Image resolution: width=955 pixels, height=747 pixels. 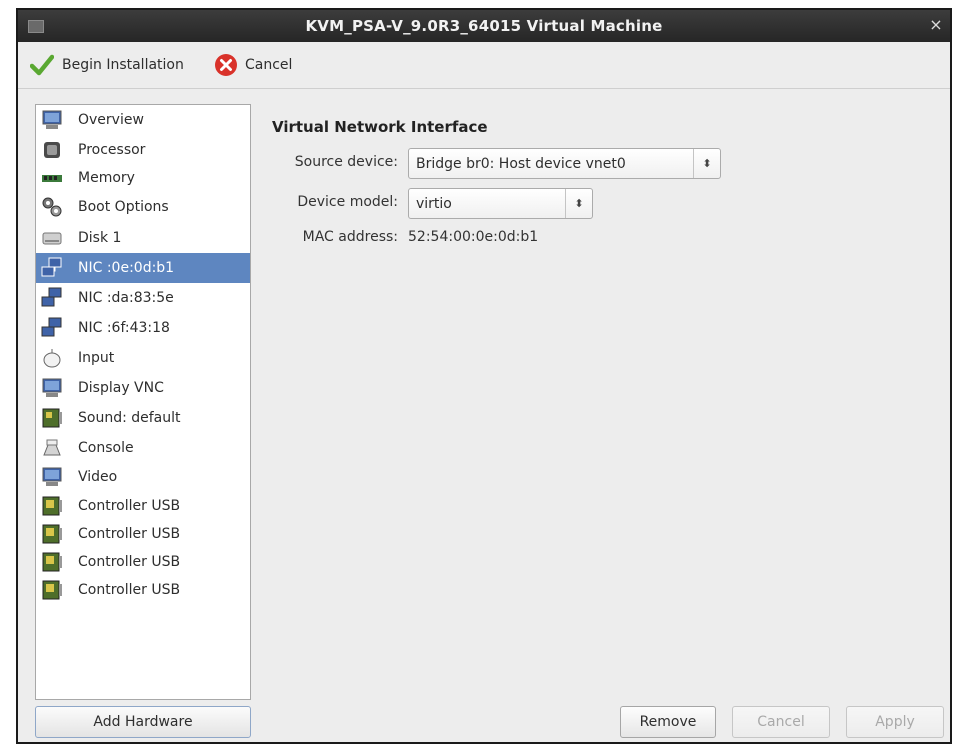 What do you see at coordinates (781, 722) in the screenshot?
I see `cancel-button: Cancel` at bounding box center [781, 722].